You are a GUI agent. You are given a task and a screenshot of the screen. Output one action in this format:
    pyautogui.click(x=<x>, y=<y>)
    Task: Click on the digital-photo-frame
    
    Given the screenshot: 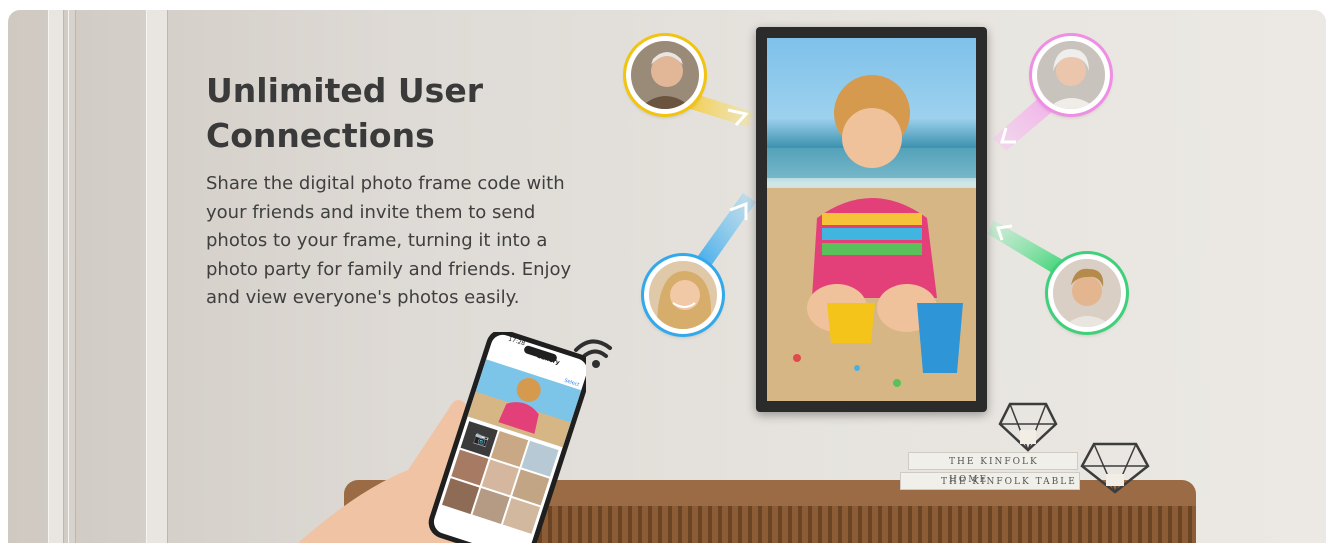 What is the action you would take?
    pyautogui.click(x=871, y=219)
    